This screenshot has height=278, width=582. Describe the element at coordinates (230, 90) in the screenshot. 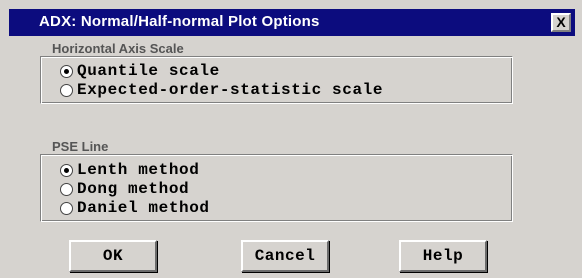

I see `radio-label: Expected-order-statistic scale` at that location.